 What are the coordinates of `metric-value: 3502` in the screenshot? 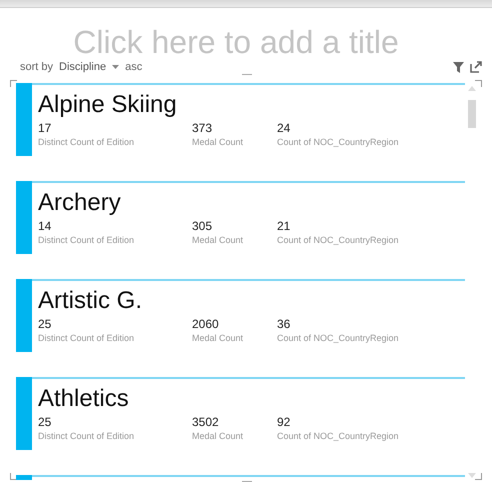 It's located at (206, 422).